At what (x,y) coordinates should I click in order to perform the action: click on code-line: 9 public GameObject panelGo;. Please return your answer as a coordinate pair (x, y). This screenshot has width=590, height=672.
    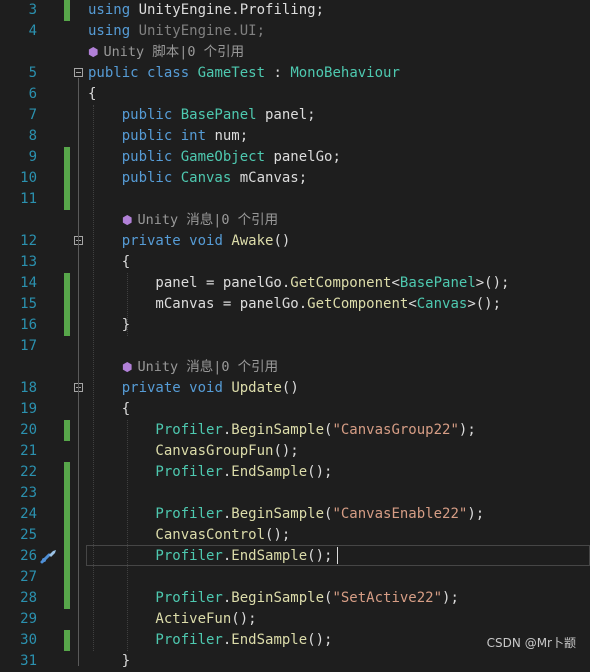
    Looking at the image, I should click on (295, 157).